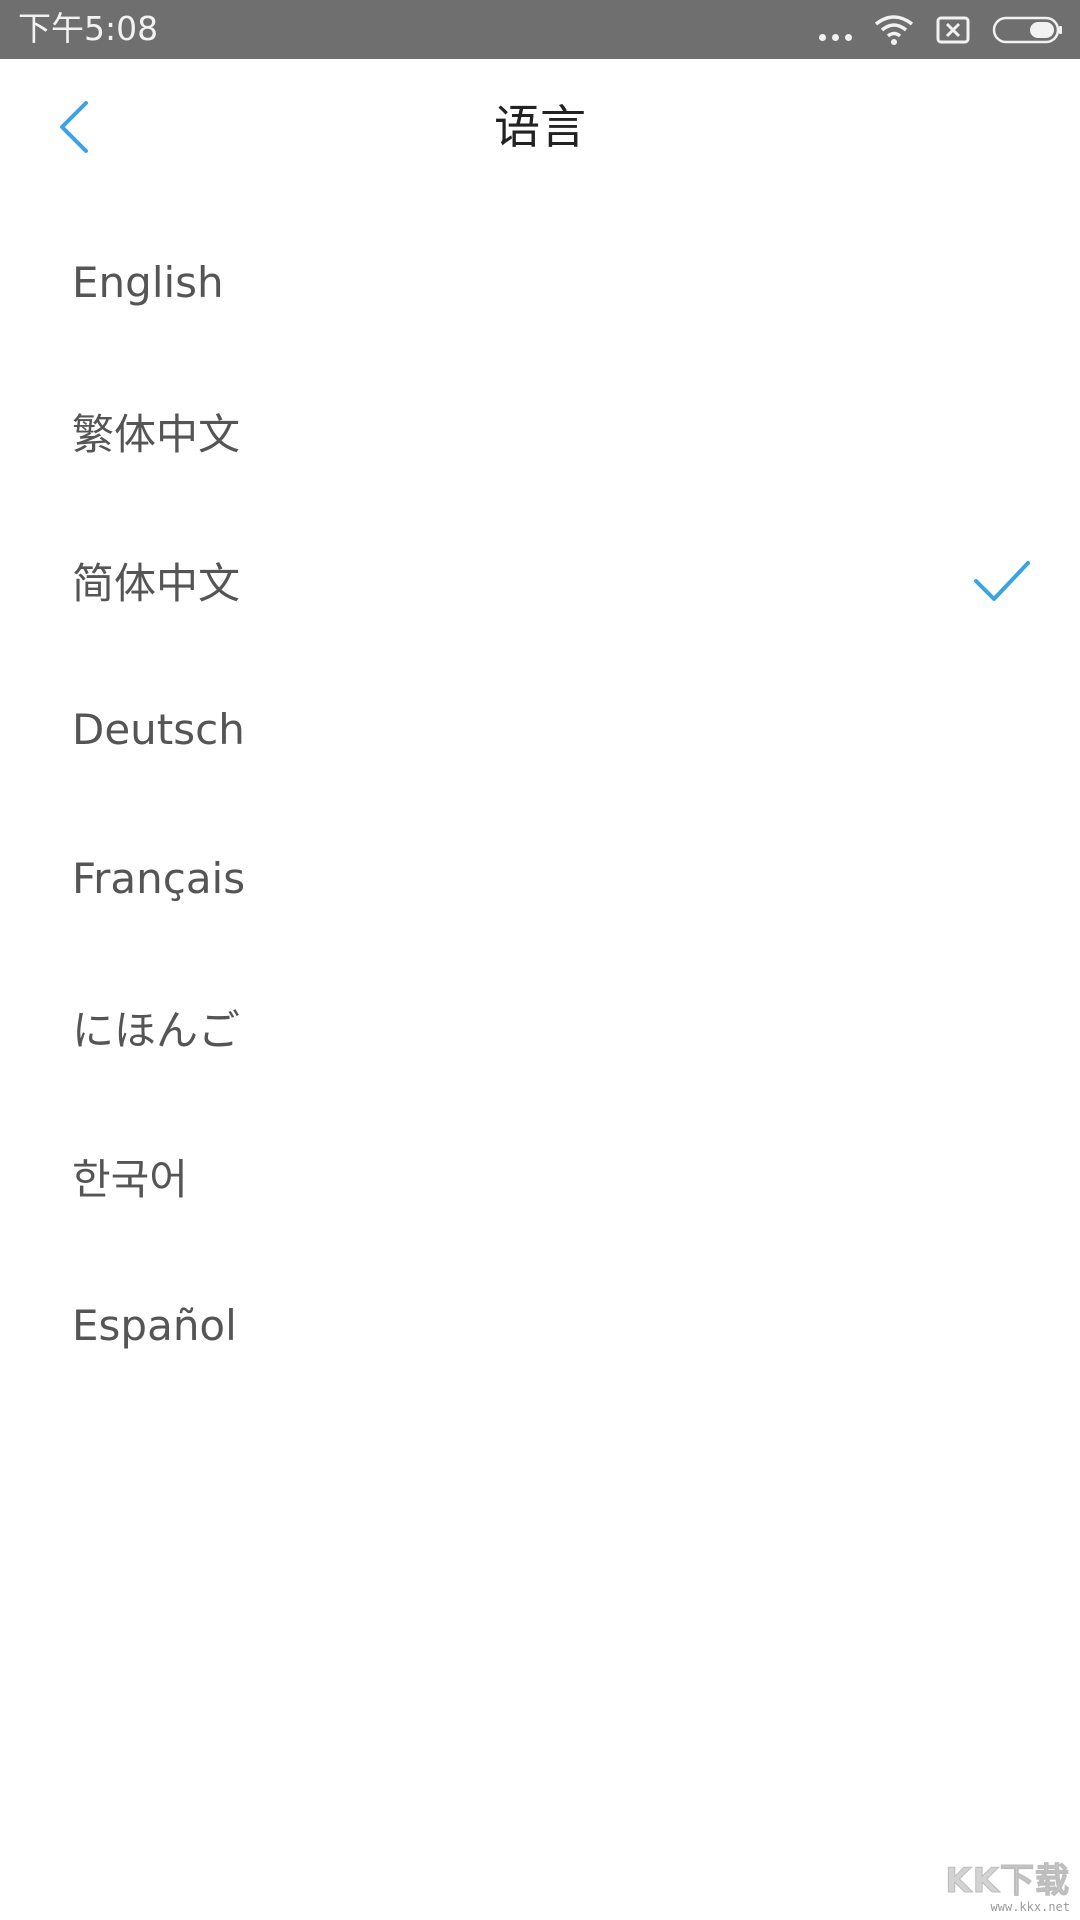 This screenshot has width=1080, height=1920. What do you see at coordinates (156, 1030) in the screenshot?
I see `language-label: にほんご` at bounding box center [156, 1030].